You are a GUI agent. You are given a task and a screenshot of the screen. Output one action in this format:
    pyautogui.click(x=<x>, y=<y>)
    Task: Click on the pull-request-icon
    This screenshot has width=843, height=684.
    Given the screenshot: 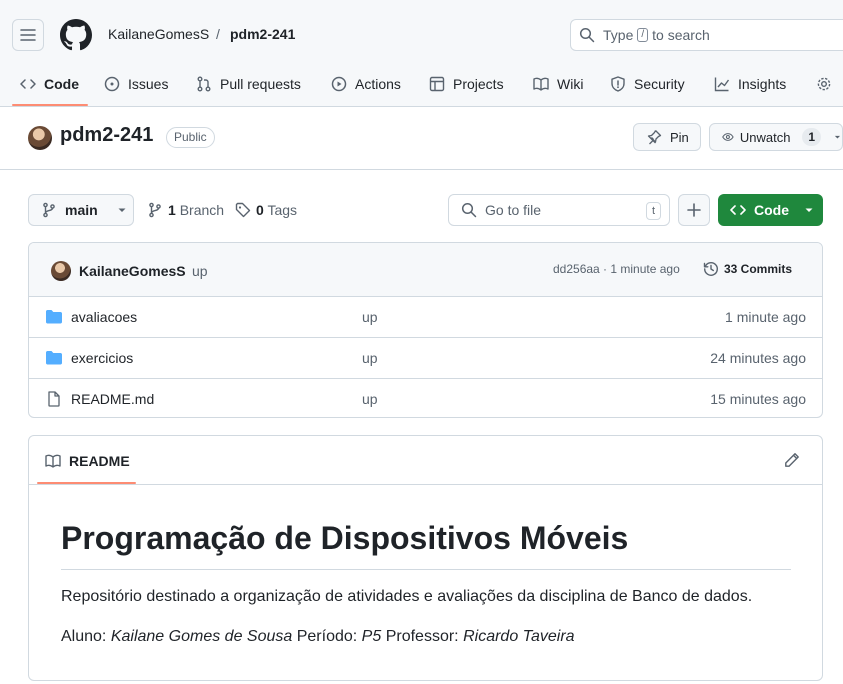 What is the action you would take?
    pyautogui.click(x=204, y=84)
    